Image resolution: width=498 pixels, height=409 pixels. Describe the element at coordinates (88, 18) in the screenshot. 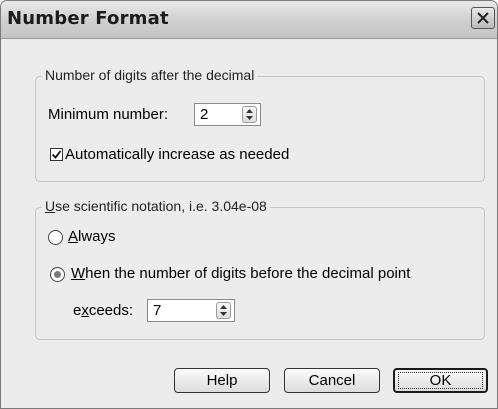

I see `dialog-title: Number Format` at that location.